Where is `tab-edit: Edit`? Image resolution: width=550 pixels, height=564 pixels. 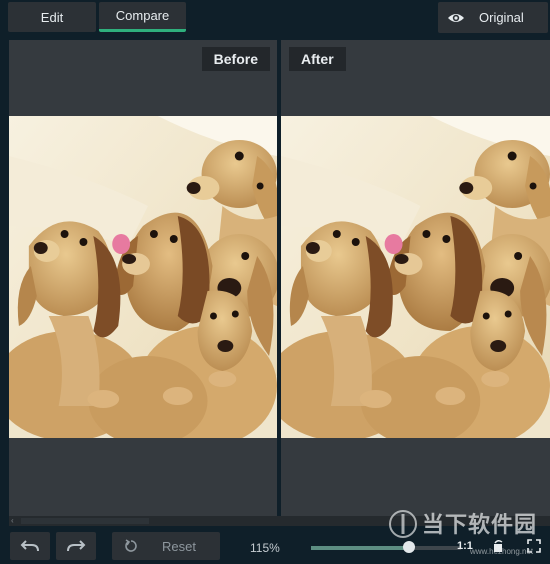
tab-edit: Edit is located at coordinates (52, 17).